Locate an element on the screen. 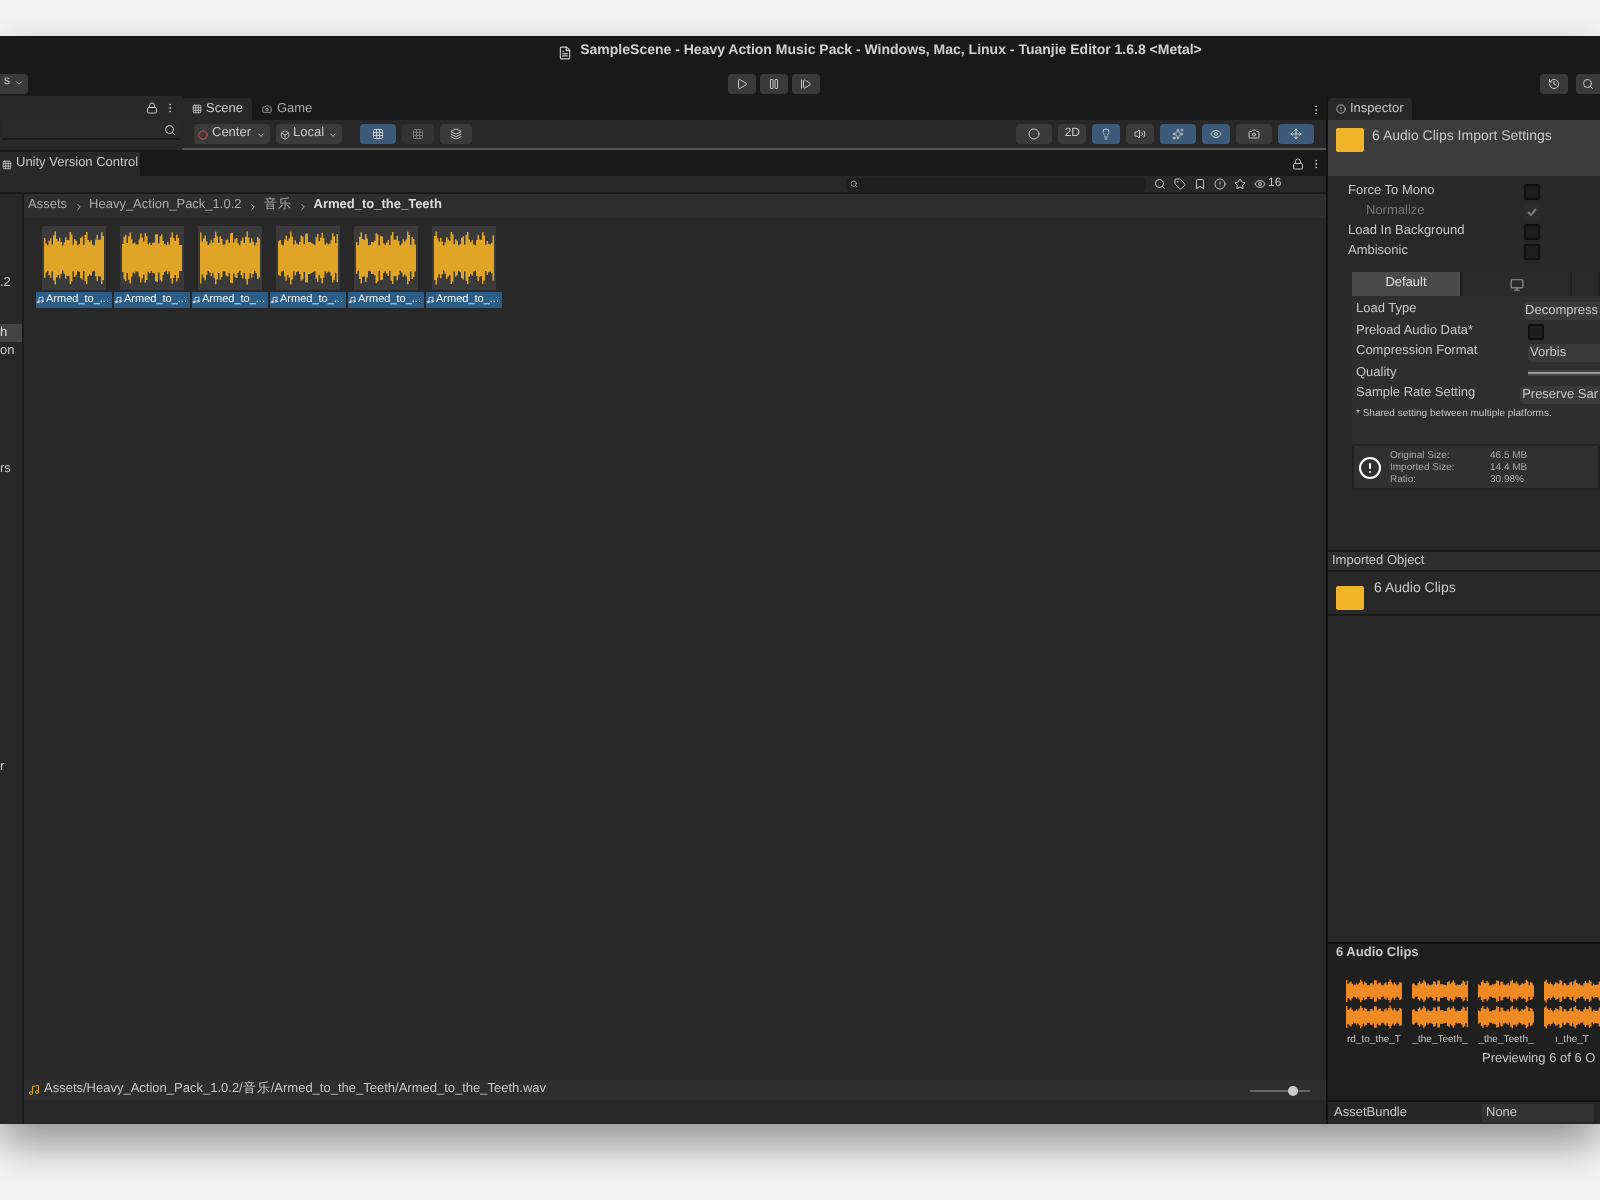  shading-dropdown is located at coordinates (1034, 134).